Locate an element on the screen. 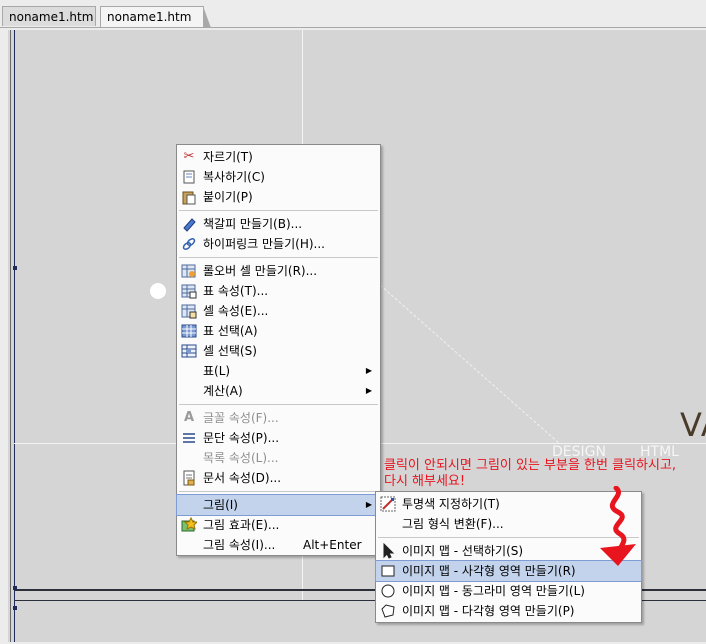 This screenshot has width=706, height=644. table-props-icon is located at coordinates (189, 291).